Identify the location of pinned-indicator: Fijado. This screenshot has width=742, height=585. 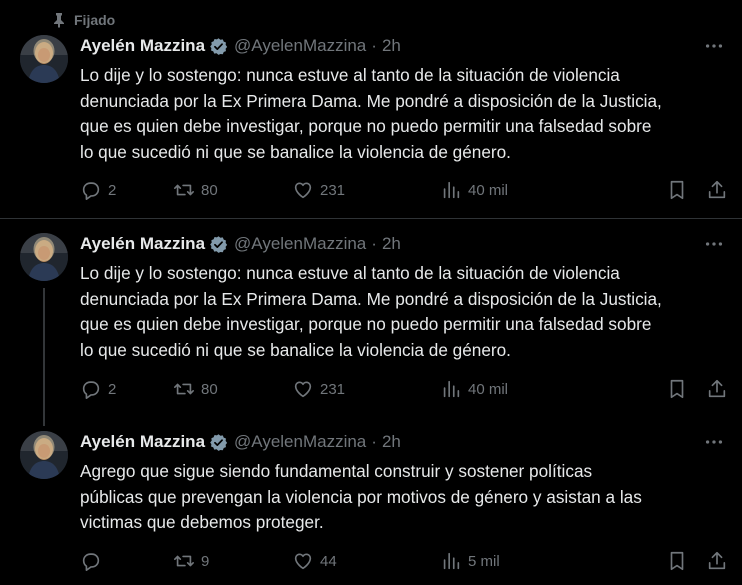
(83, 20).